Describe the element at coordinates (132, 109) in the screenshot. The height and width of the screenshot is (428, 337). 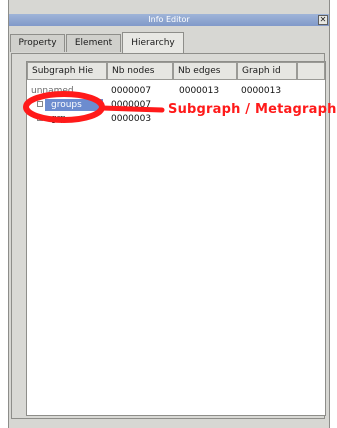
I see `annotation-arrow` at that location.